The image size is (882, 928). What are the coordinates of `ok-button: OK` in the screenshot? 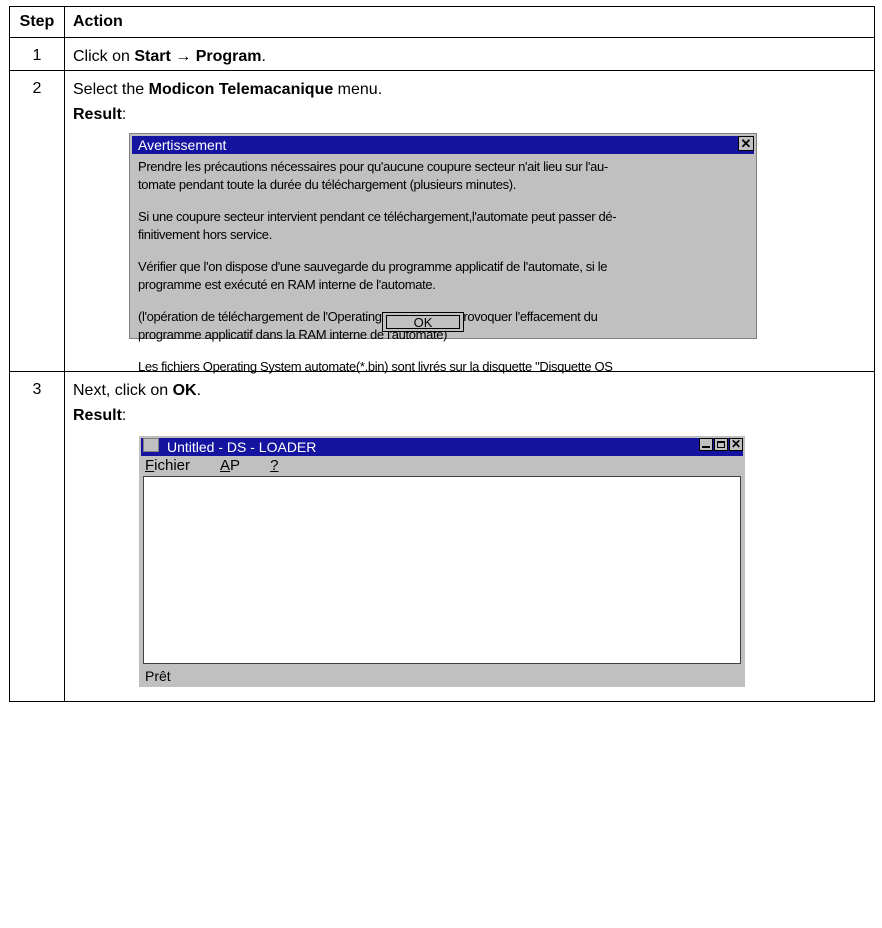 It's located at (423, 322).